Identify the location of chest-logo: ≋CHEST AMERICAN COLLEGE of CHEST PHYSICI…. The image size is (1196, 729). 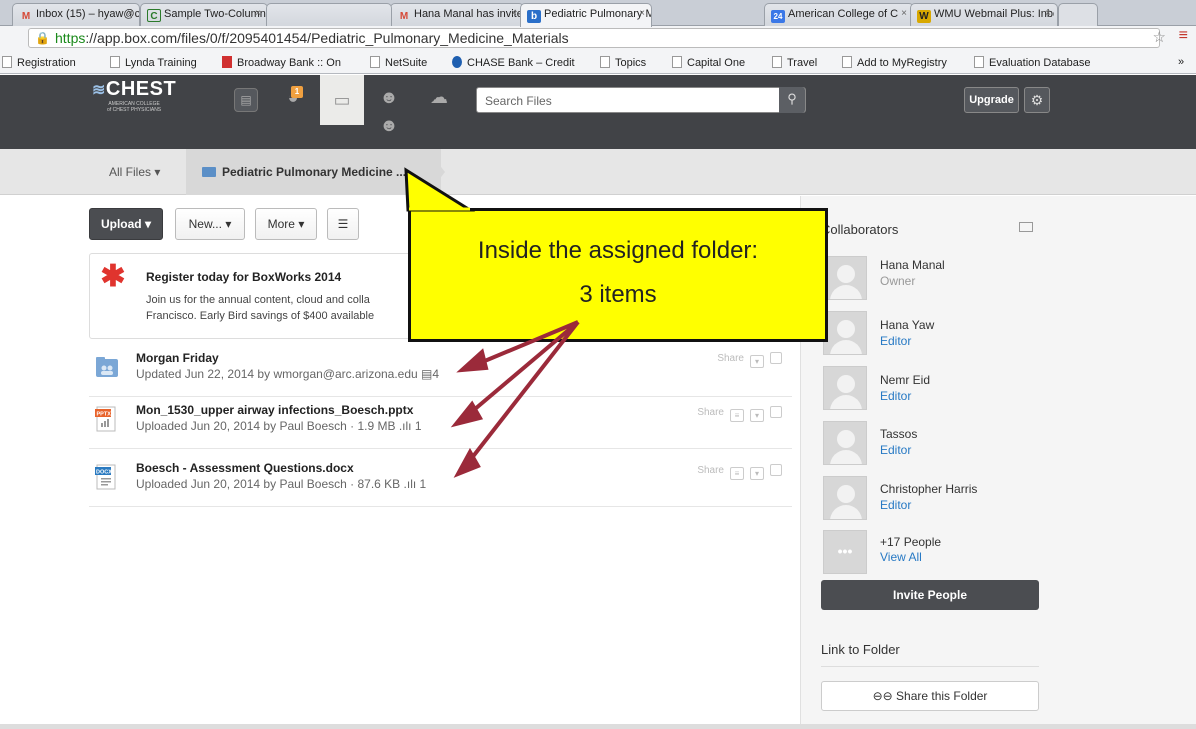
(134, 95).